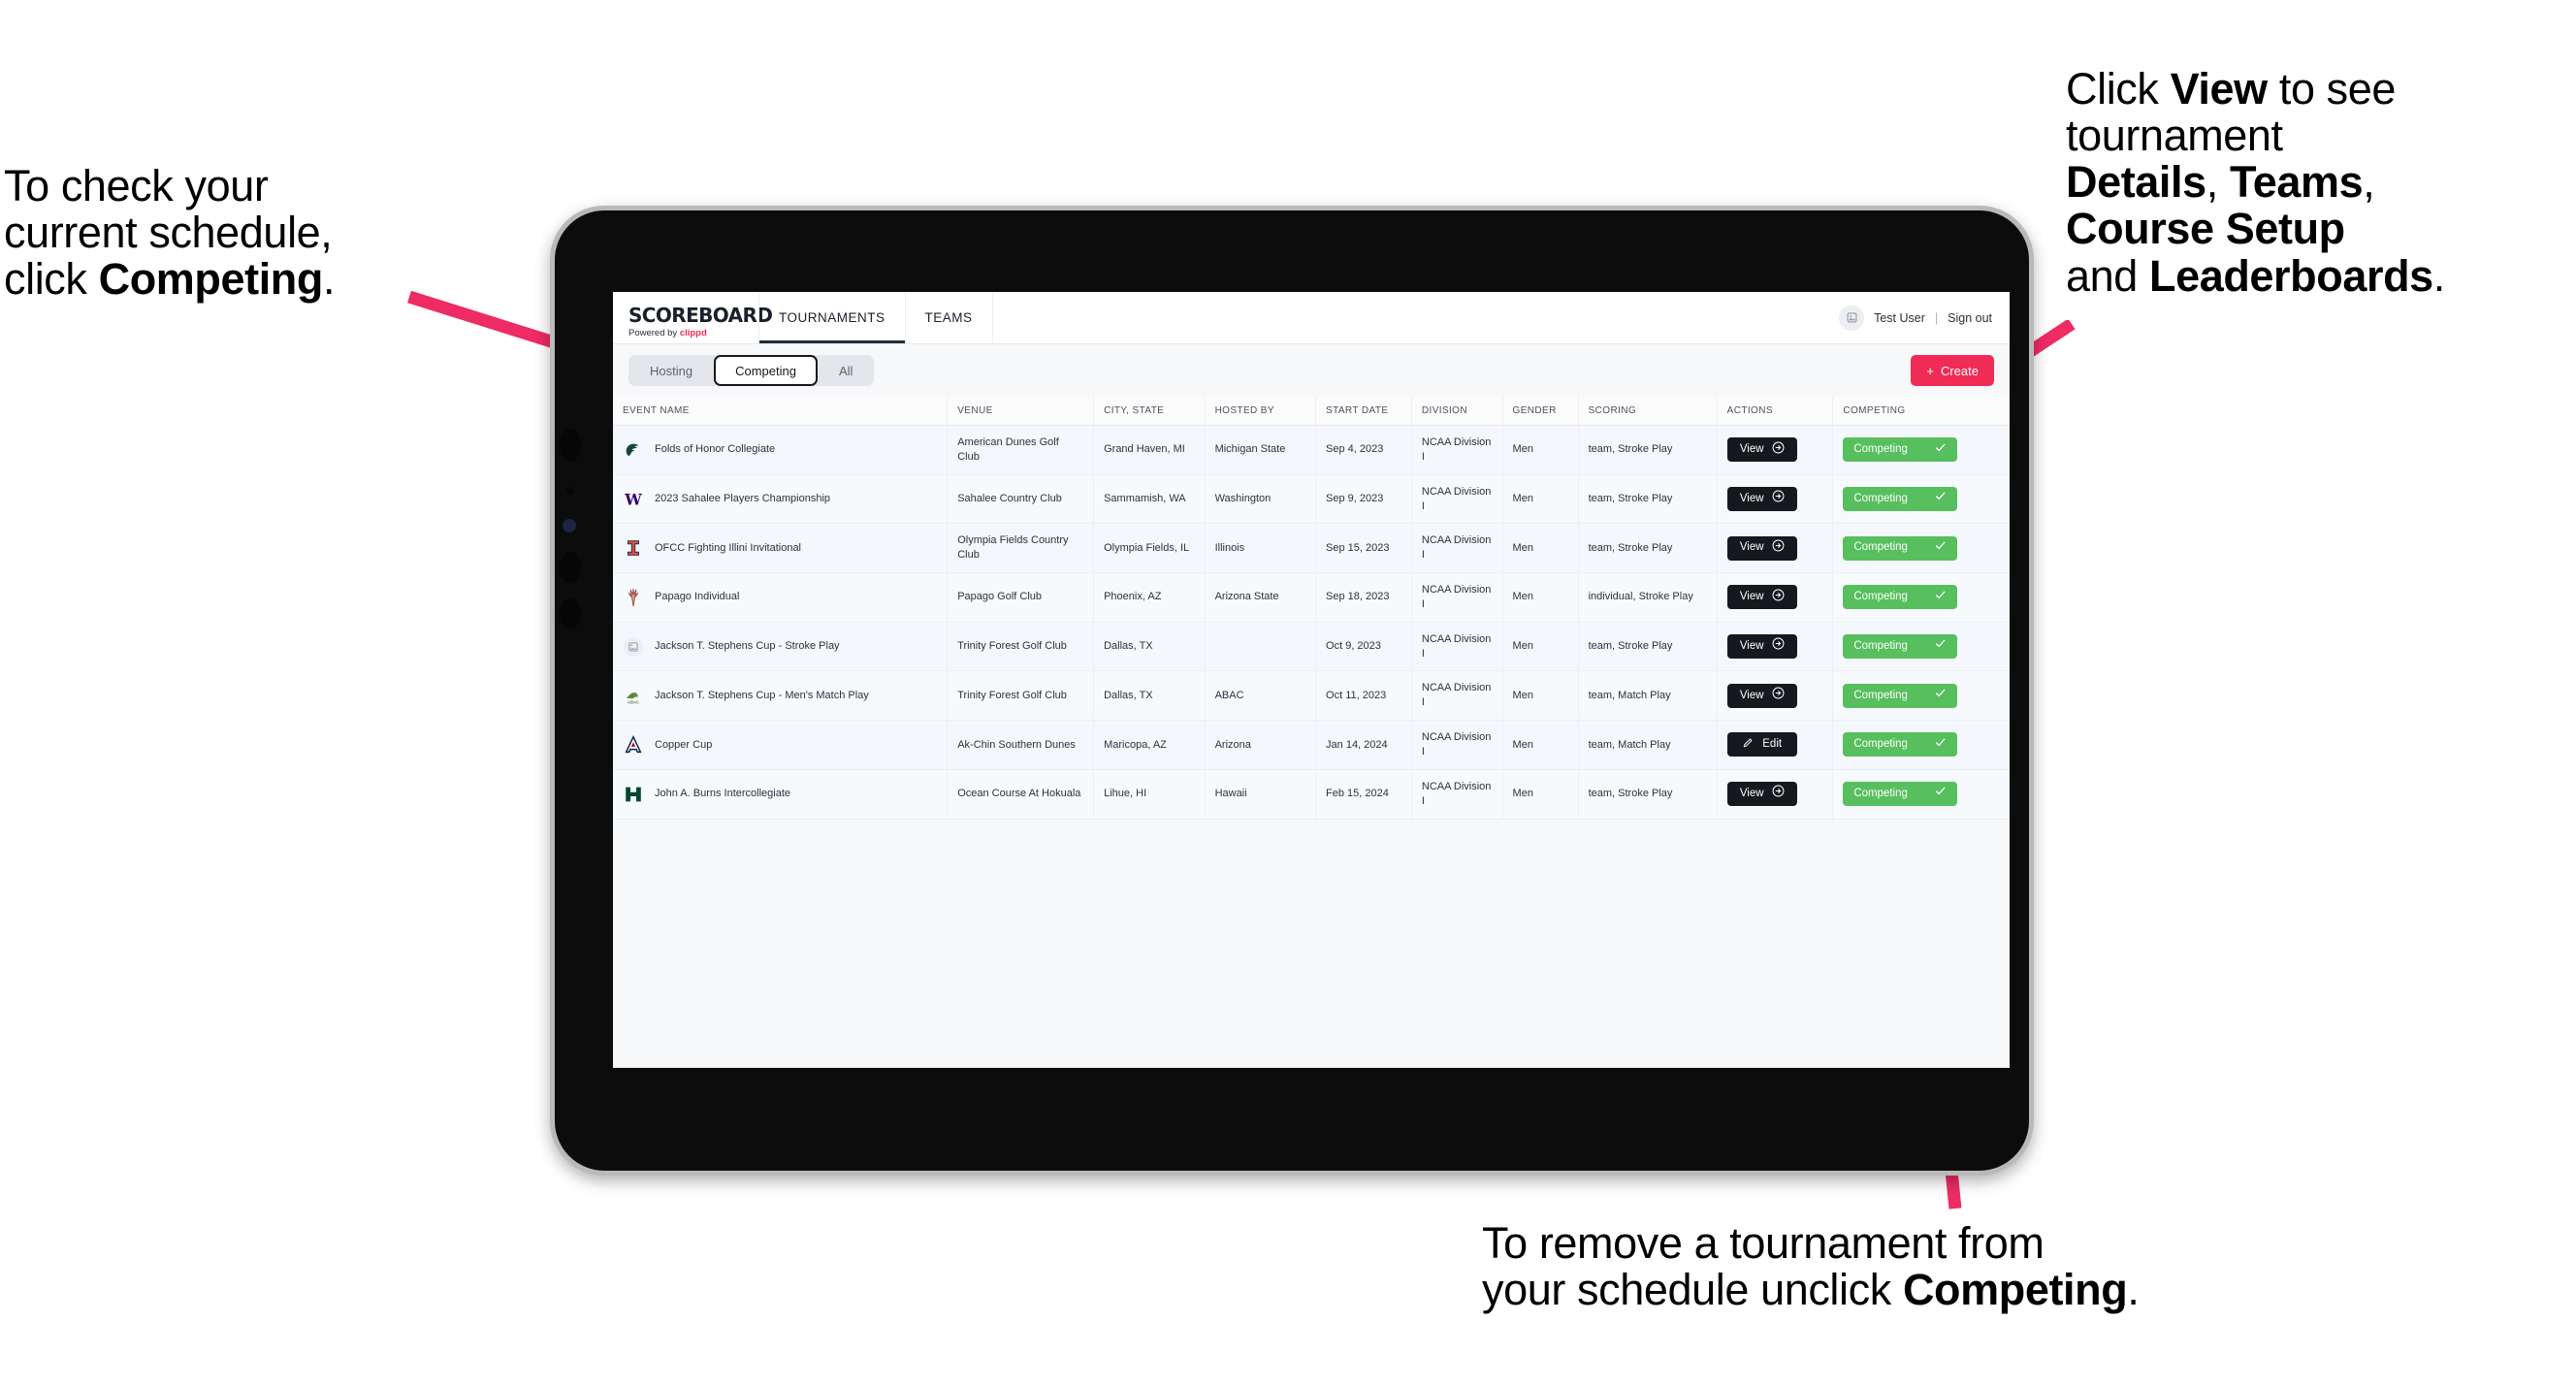 The height and width of the screenshot is (1386, 2576). Describe the element at coordinates (2332, 88) in the screenshot. I see `annotation-right-post: to see` at that location.